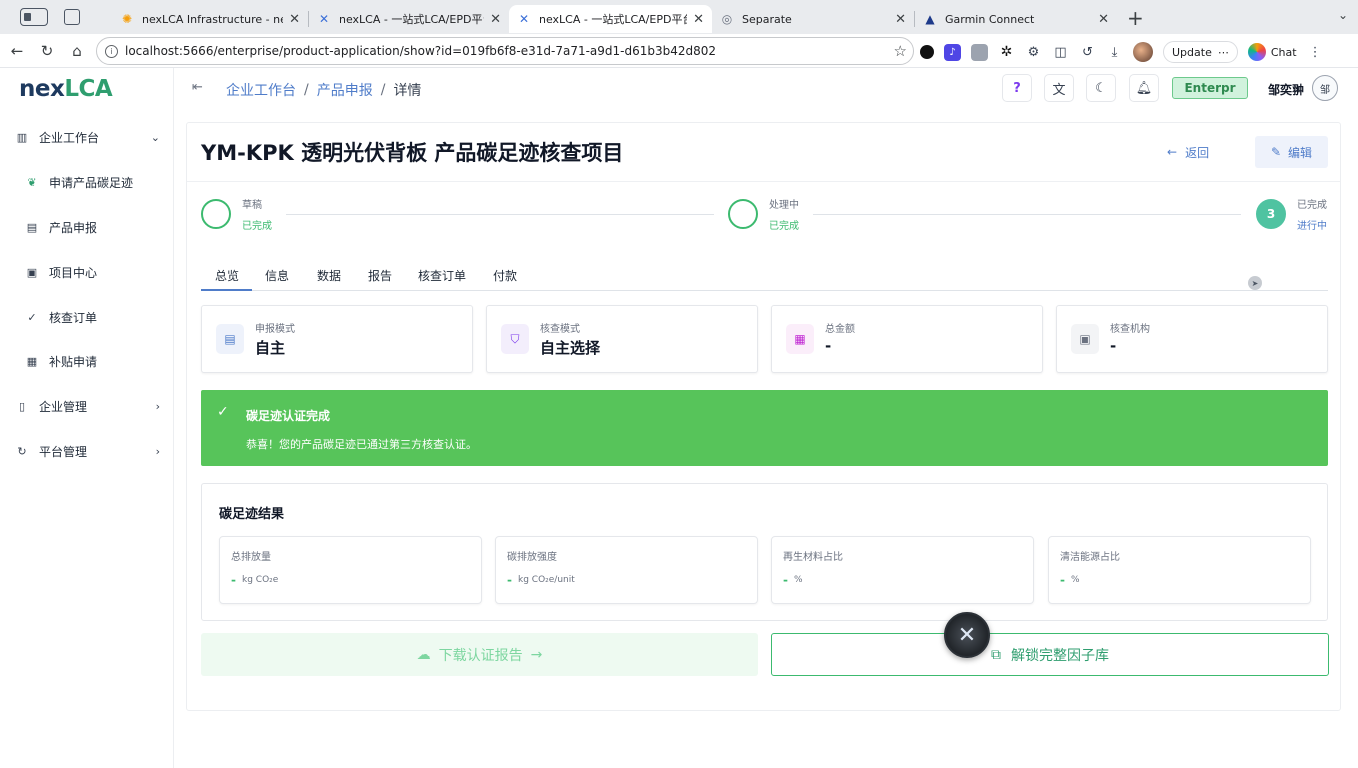 The image size is (1358, 768). Describe the element at coordinates (1343, 15) in the screenshot. I see `tab-list-chevron-icon: ⌄` at that location.